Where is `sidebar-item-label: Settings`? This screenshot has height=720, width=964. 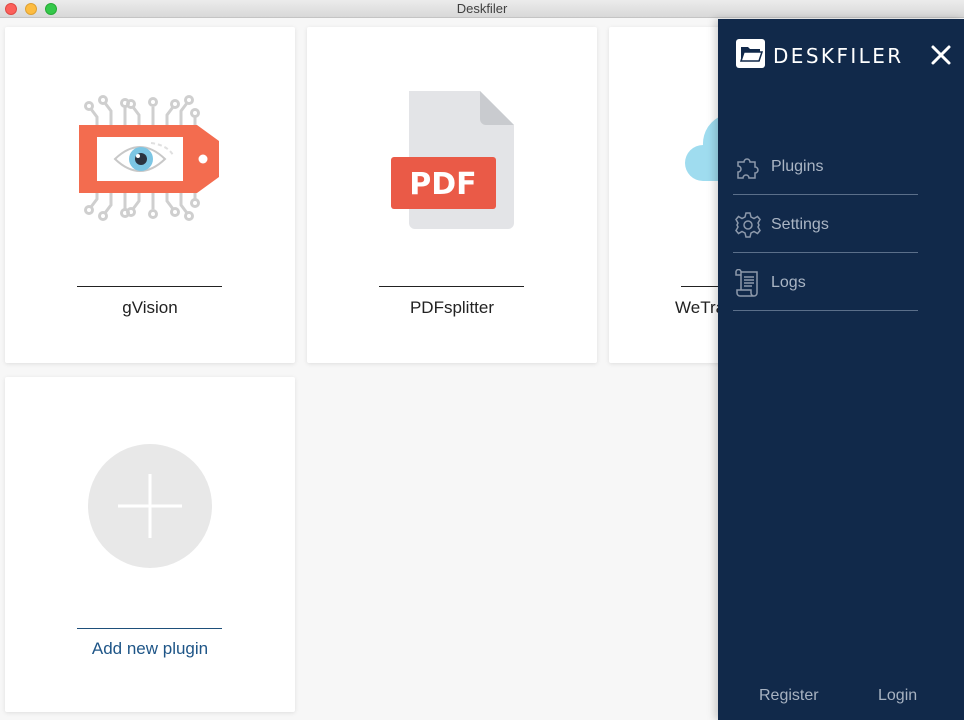
sidebar-item-label: Settings is located at coordinates (800, 224).